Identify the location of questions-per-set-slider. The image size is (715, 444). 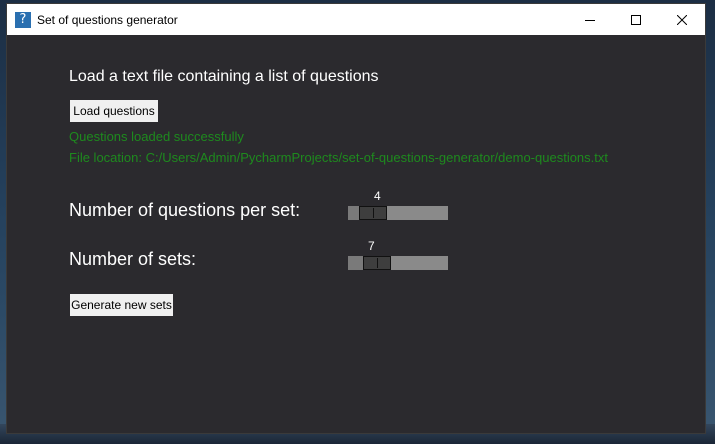
(398, 213).